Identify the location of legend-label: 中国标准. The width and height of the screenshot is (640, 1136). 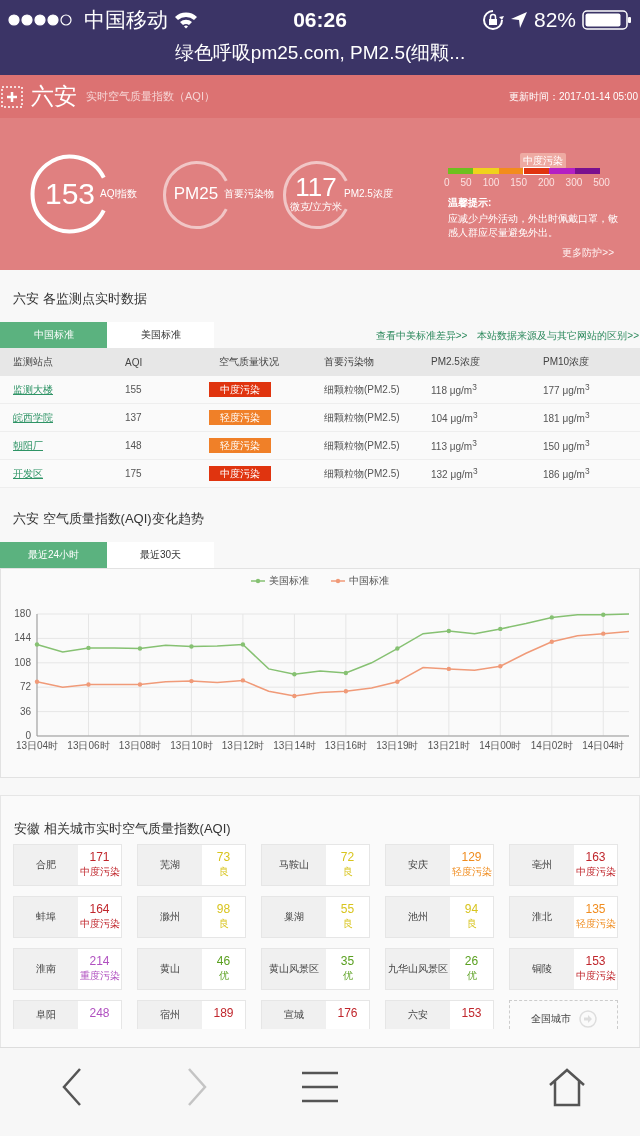
(369, 580).